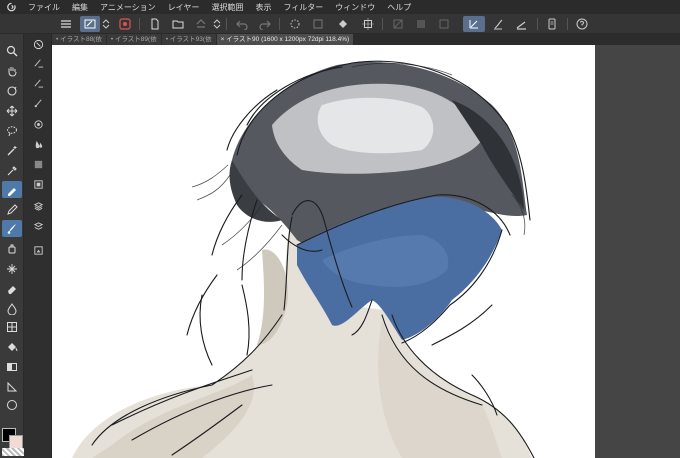  Describe the element at coordinates (12, 346) in the screenshot. I see `fill-tool-icon` at that location.